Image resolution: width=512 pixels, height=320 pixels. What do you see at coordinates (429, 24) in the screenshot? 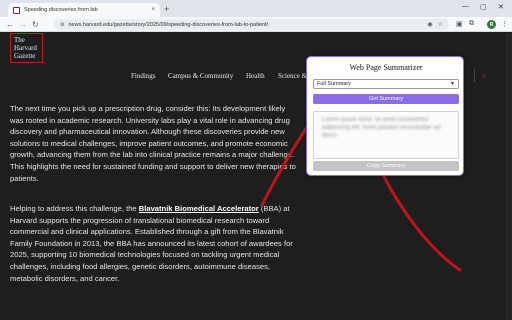
I see `eye-off-icon: ◉` at bounding box center [429, 24].